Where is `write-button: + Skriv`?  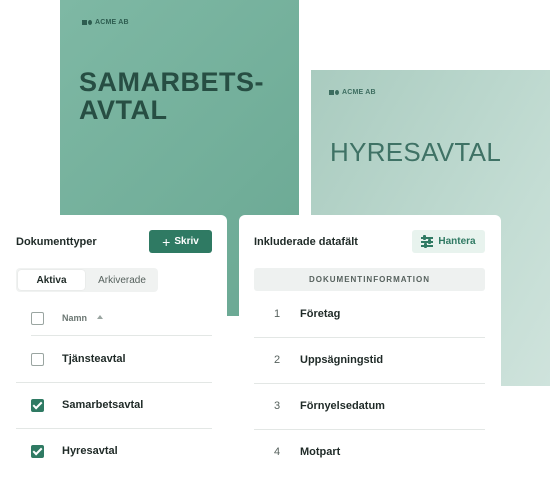 write-button: + Skriv is located at coordinates (180, 241).